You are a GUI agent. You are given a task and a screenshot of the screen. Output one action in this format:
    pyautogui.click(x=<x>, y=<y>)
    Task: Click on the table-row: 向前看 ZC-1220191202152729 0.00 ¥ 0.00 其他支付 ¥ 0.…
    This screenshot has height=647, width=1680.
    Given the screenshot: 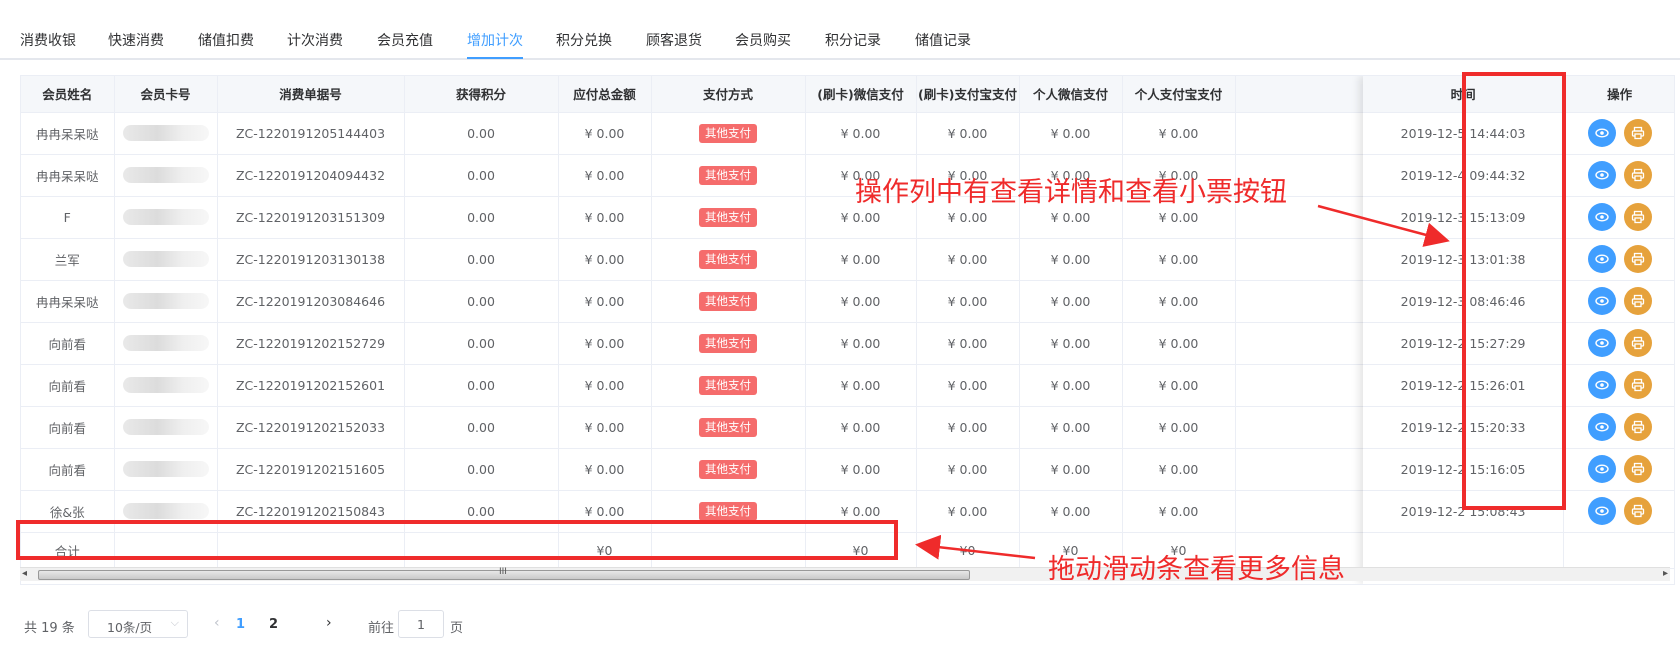 What is the action you would take?
    pyautogui.click(x=728, y=343)
    